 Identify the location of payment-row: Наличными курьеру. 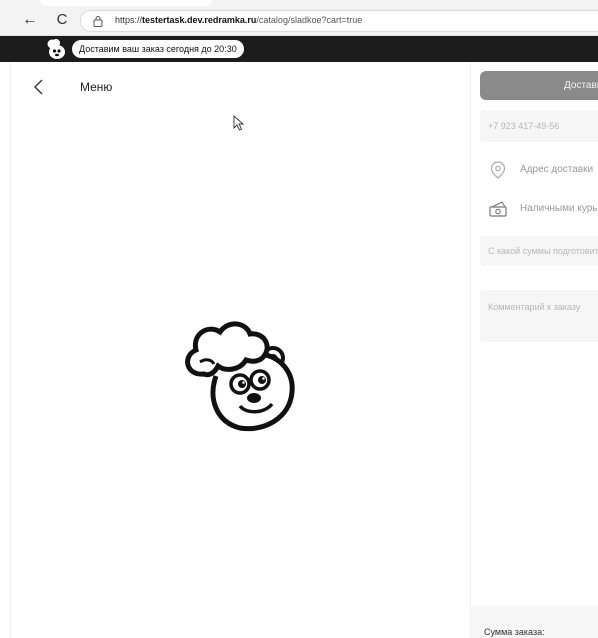
(543, 209).